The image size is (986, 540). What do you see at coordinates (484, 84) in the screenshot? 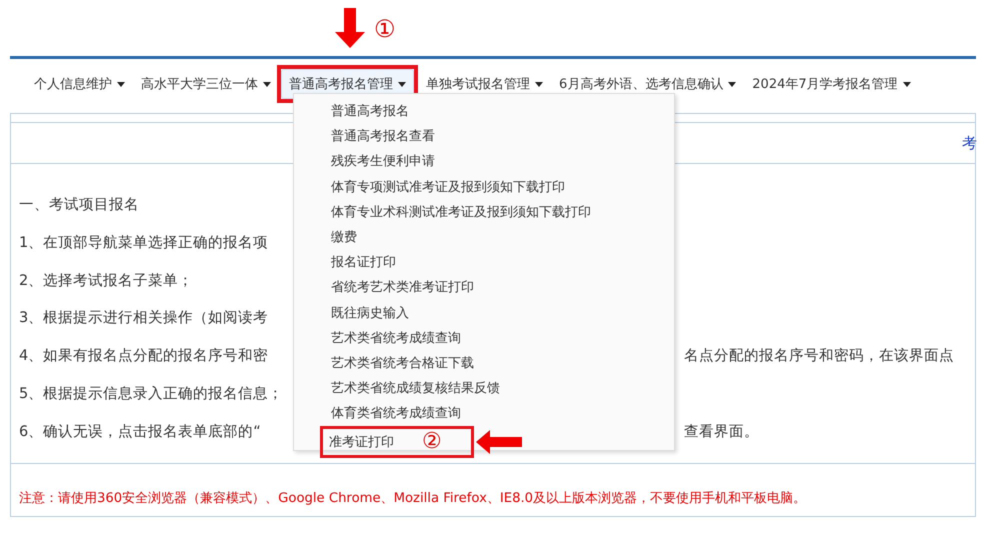
I see `nav-menu-item: 单独考试报名管理` at bounding box center [484, 84].